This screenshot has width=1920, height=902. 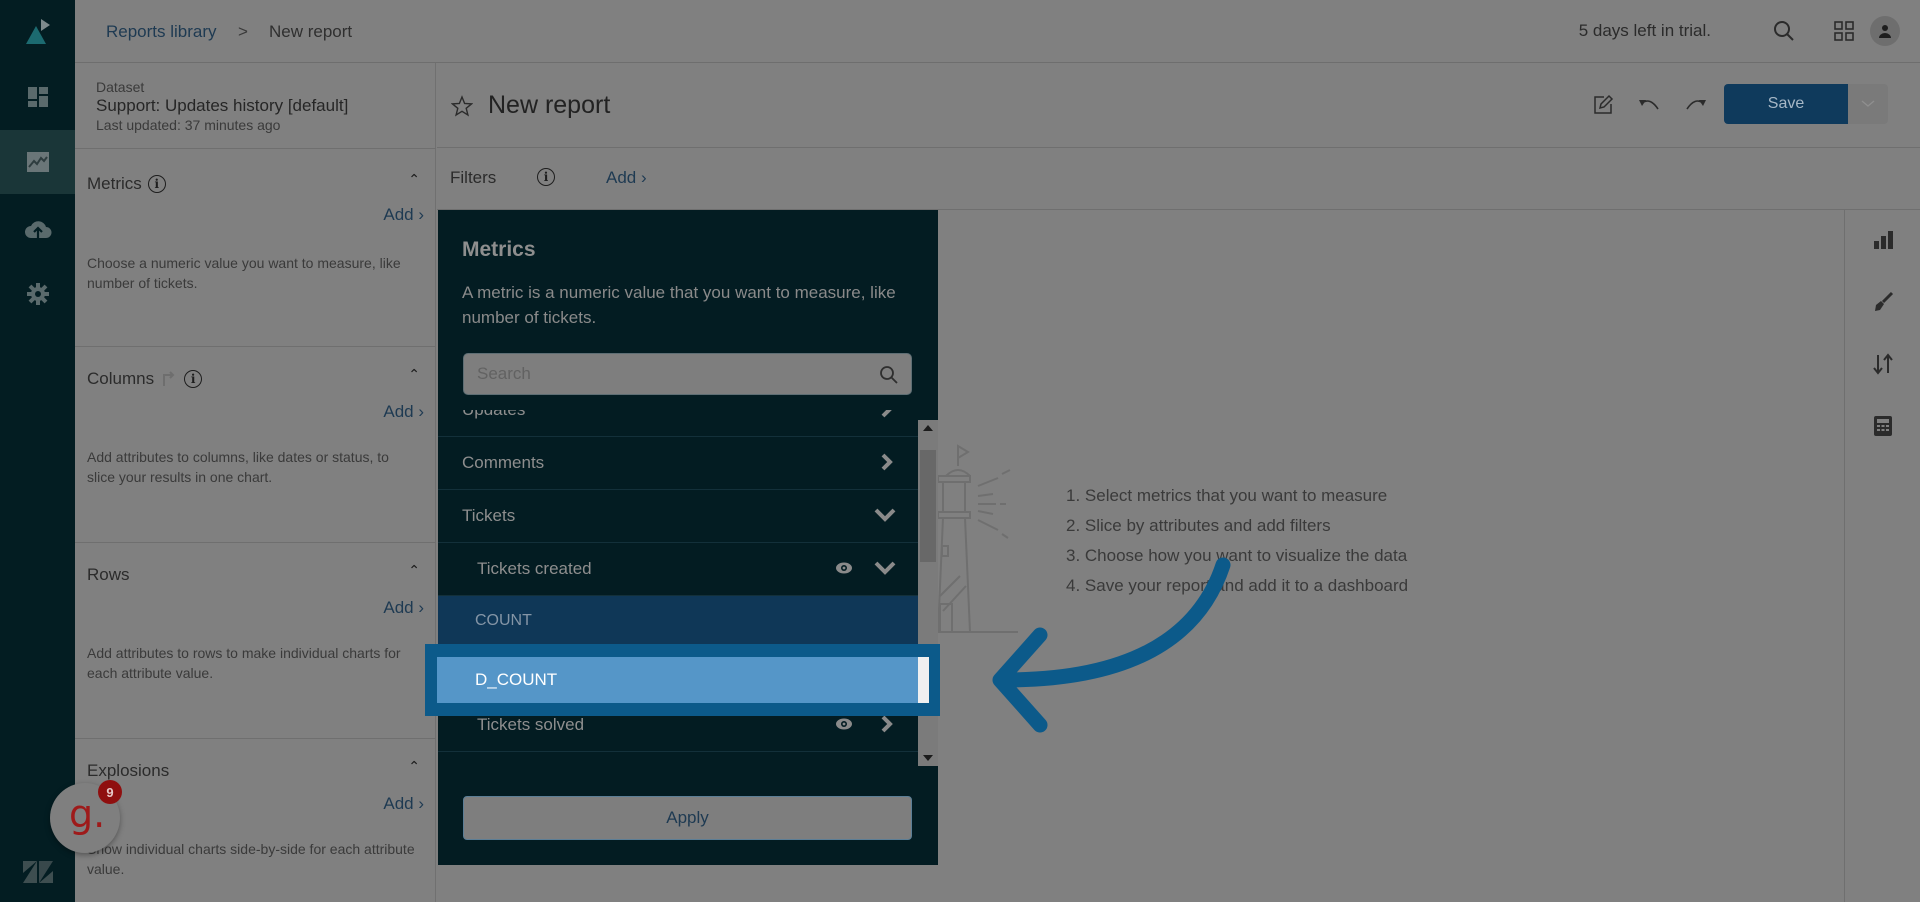 I want to click on metric-tickets-created: Tickets created, so click(x=678, y=569).